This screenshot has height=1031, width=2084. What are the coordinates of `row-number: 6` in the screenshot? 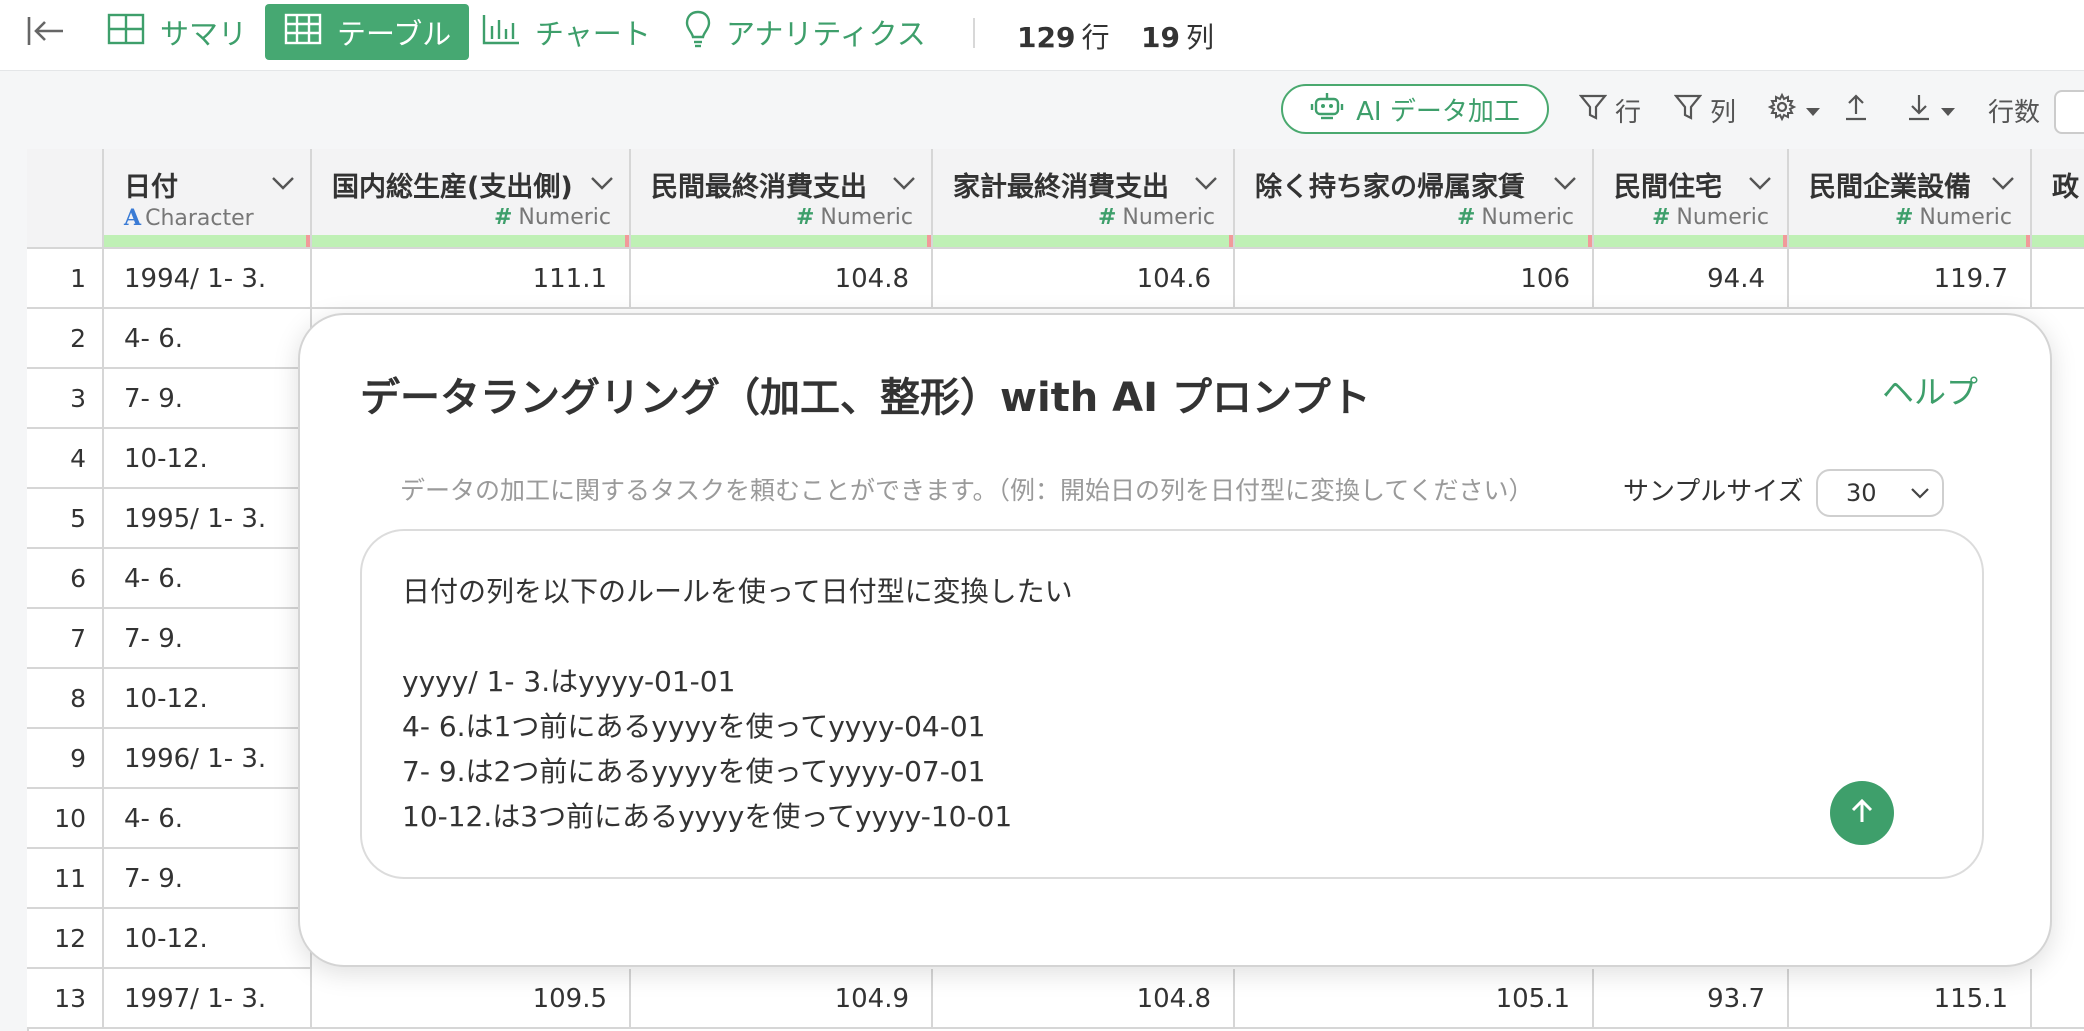 It's located at (65, 579).